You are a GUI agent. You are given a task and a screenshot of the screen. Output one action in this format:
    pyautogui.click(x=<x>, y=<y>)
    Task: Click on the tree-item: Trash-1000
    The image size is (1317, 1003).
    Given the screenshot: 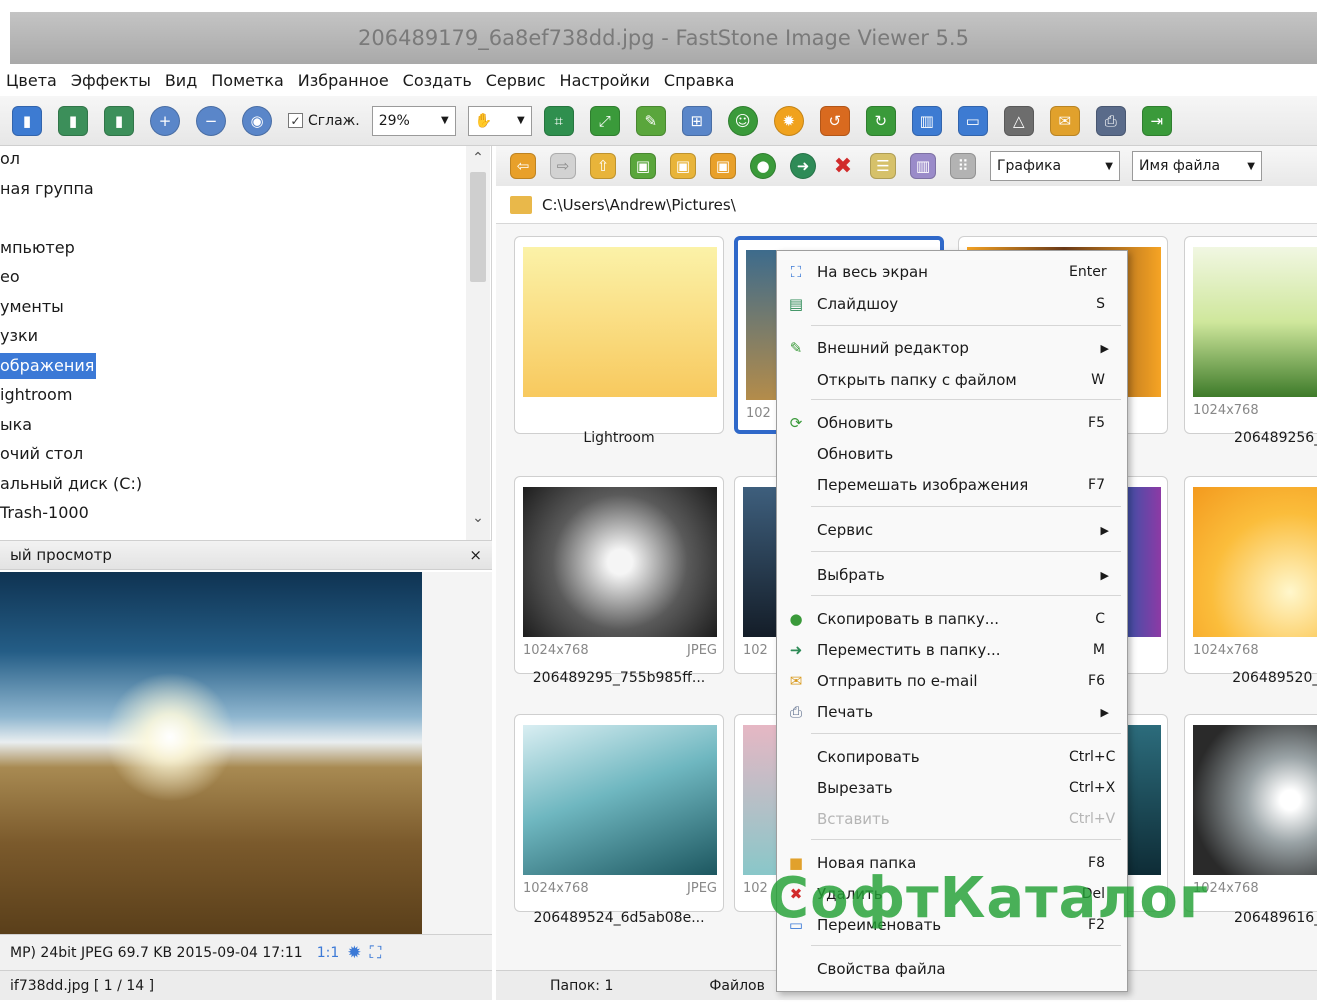 What is the action you would take?
    pyautogui.click(x=44, y=513)
    